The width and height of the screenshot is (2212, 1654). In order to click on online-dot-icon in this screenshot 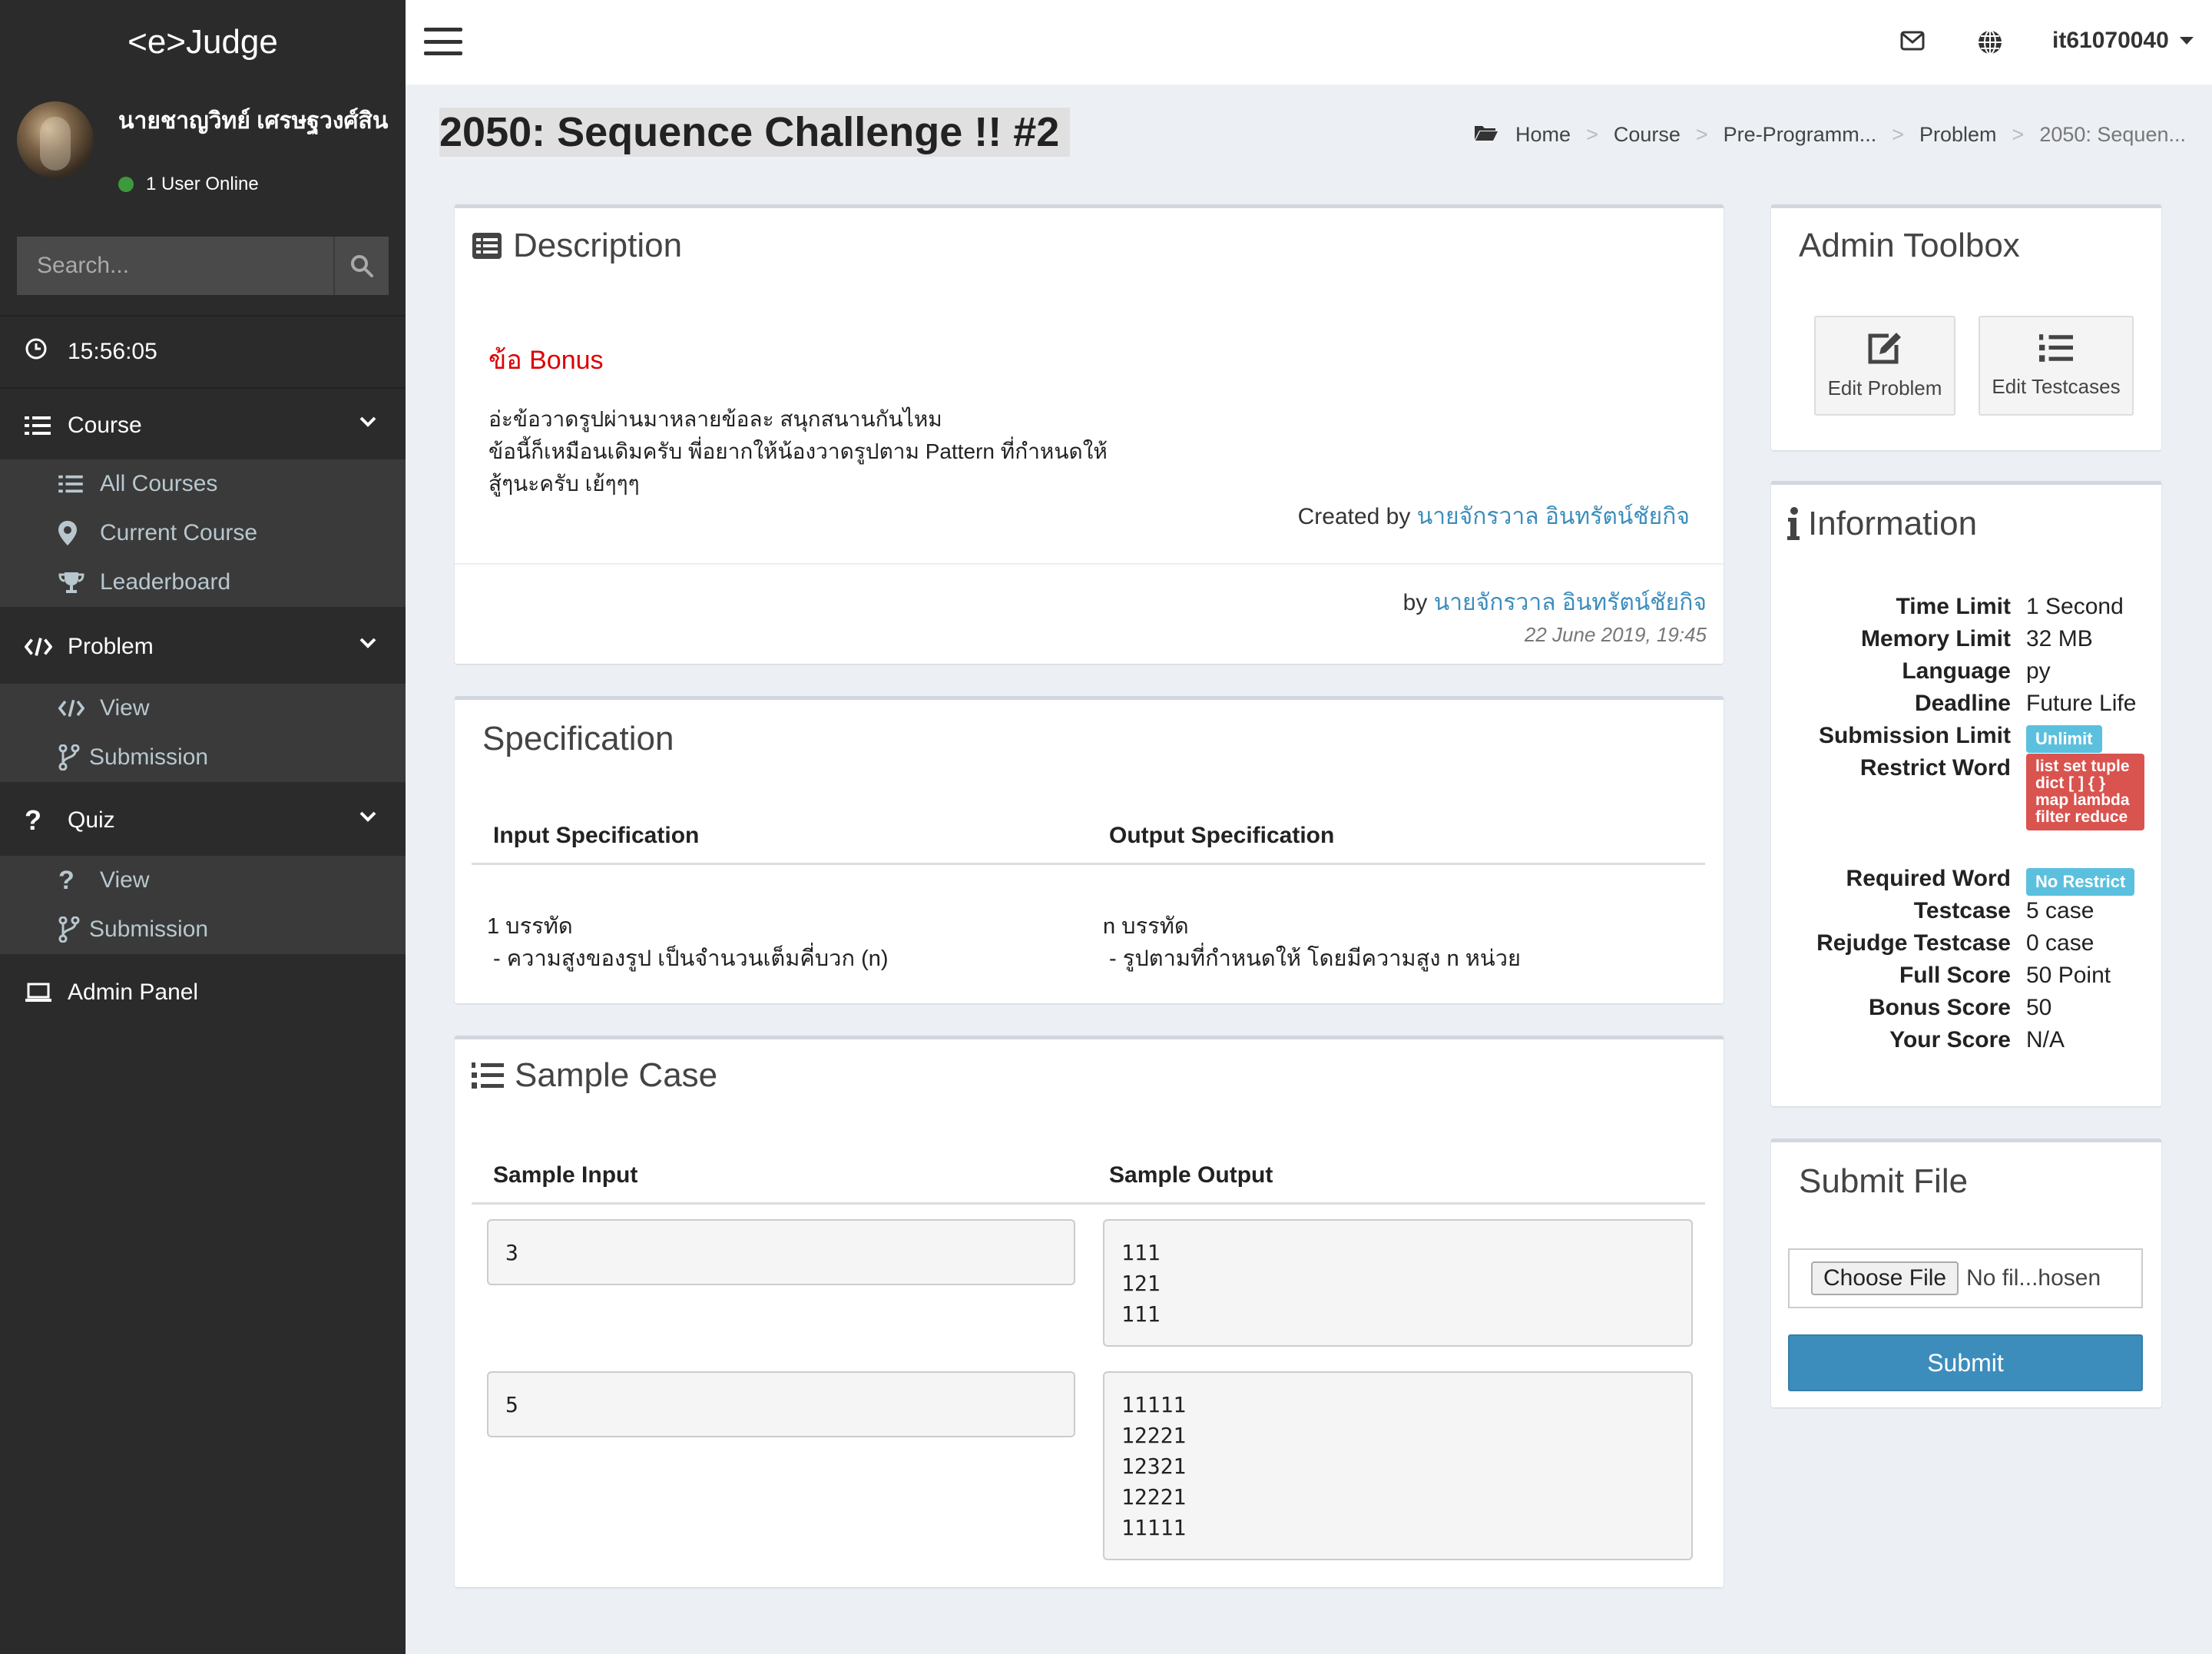, I will do `click(126, 184)`.